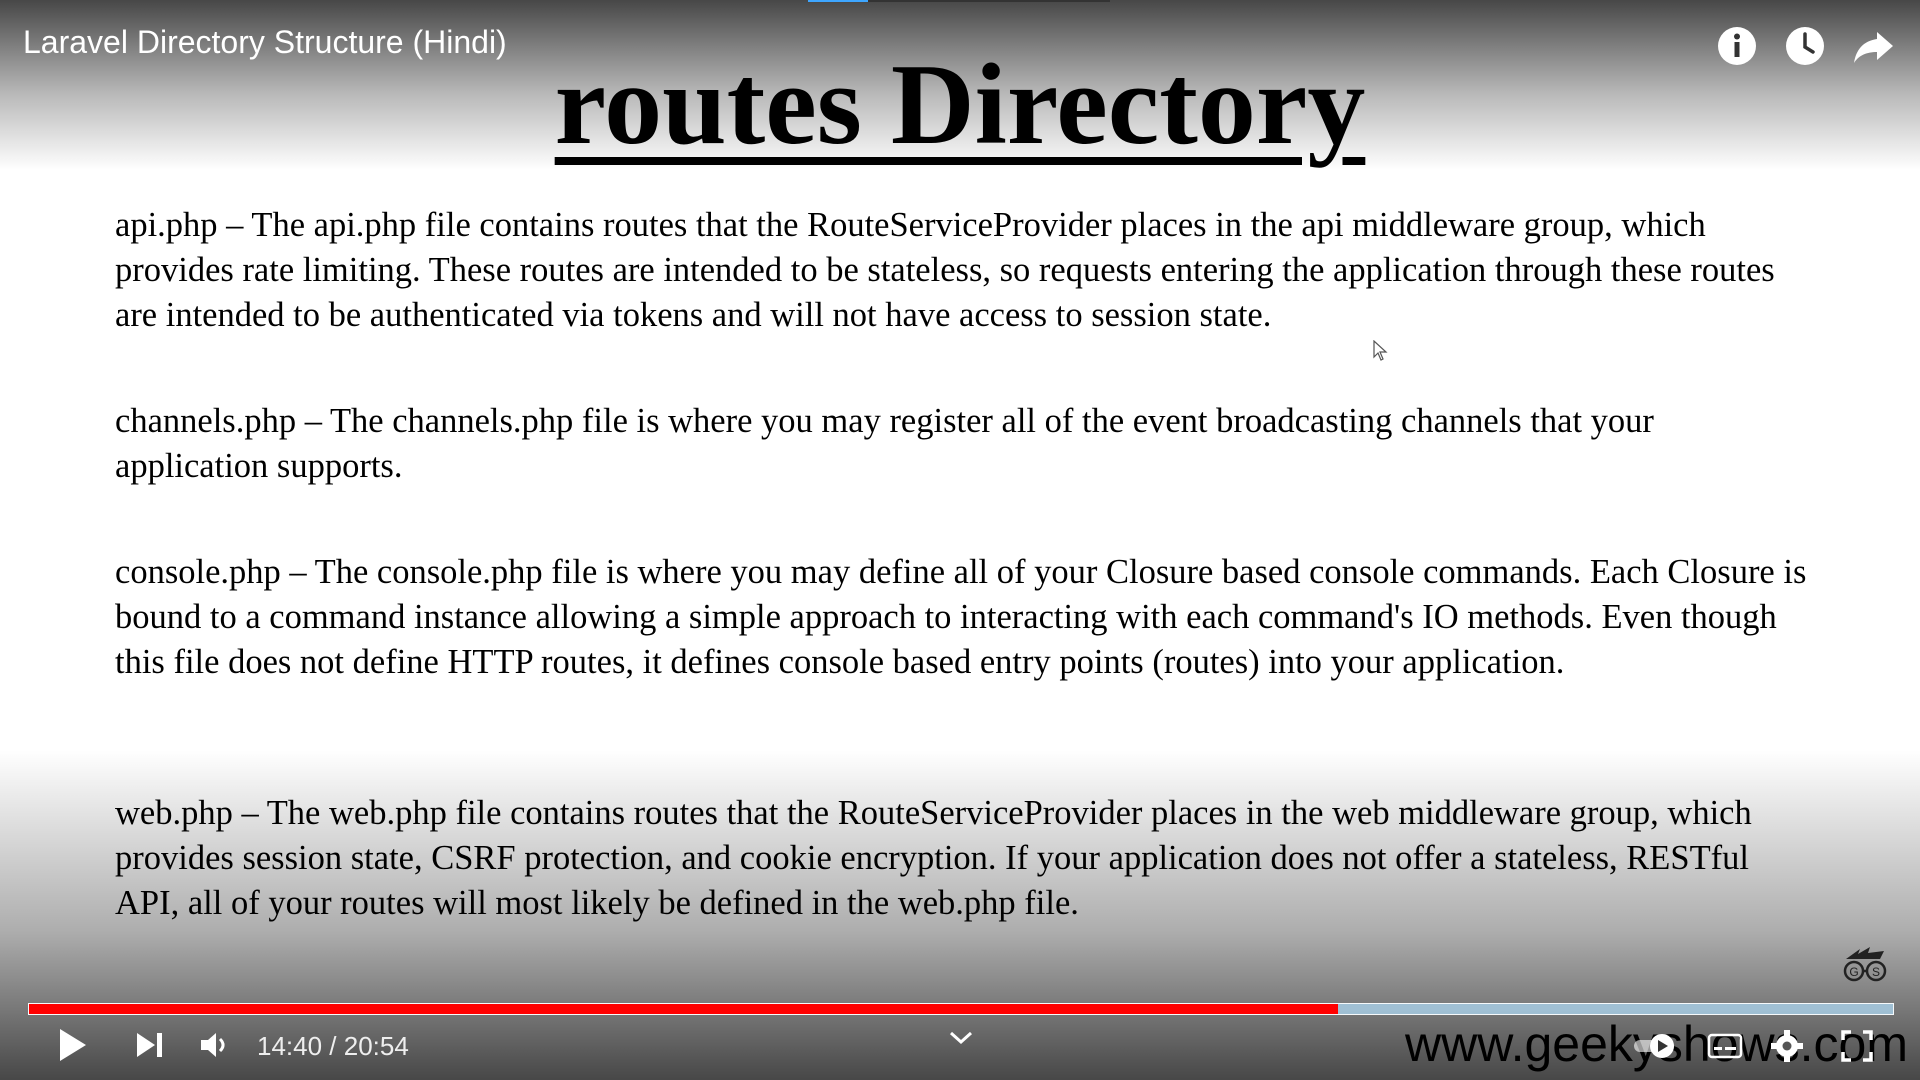  Describe the element at coordinates (1737, 46) in the screenshot. I see `info-icon` at that location.